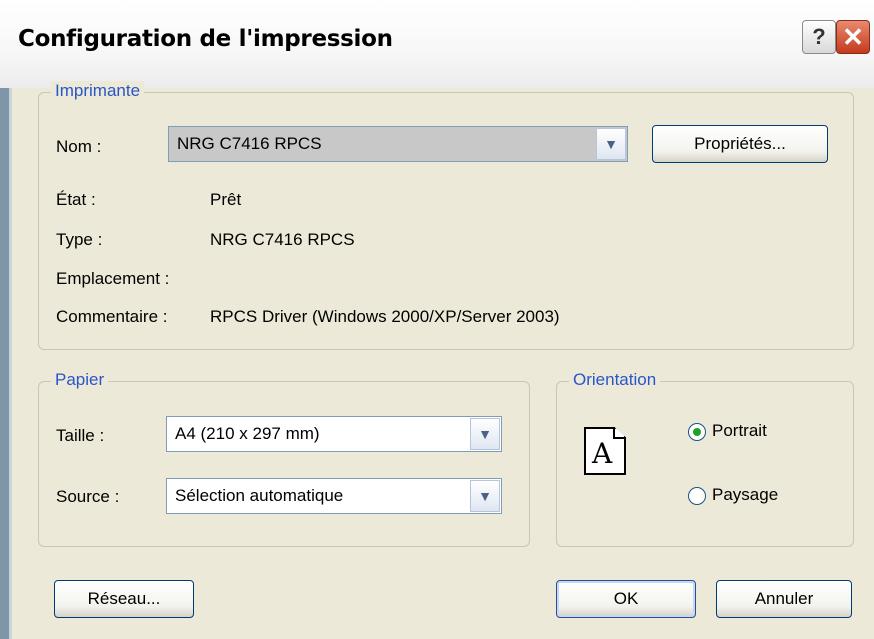 This screenshot has height=639, width=874. What do you see at coordinates (626, 599) in the screenshot?
I see `ok-button: OK` at bounding box center [626, 599].